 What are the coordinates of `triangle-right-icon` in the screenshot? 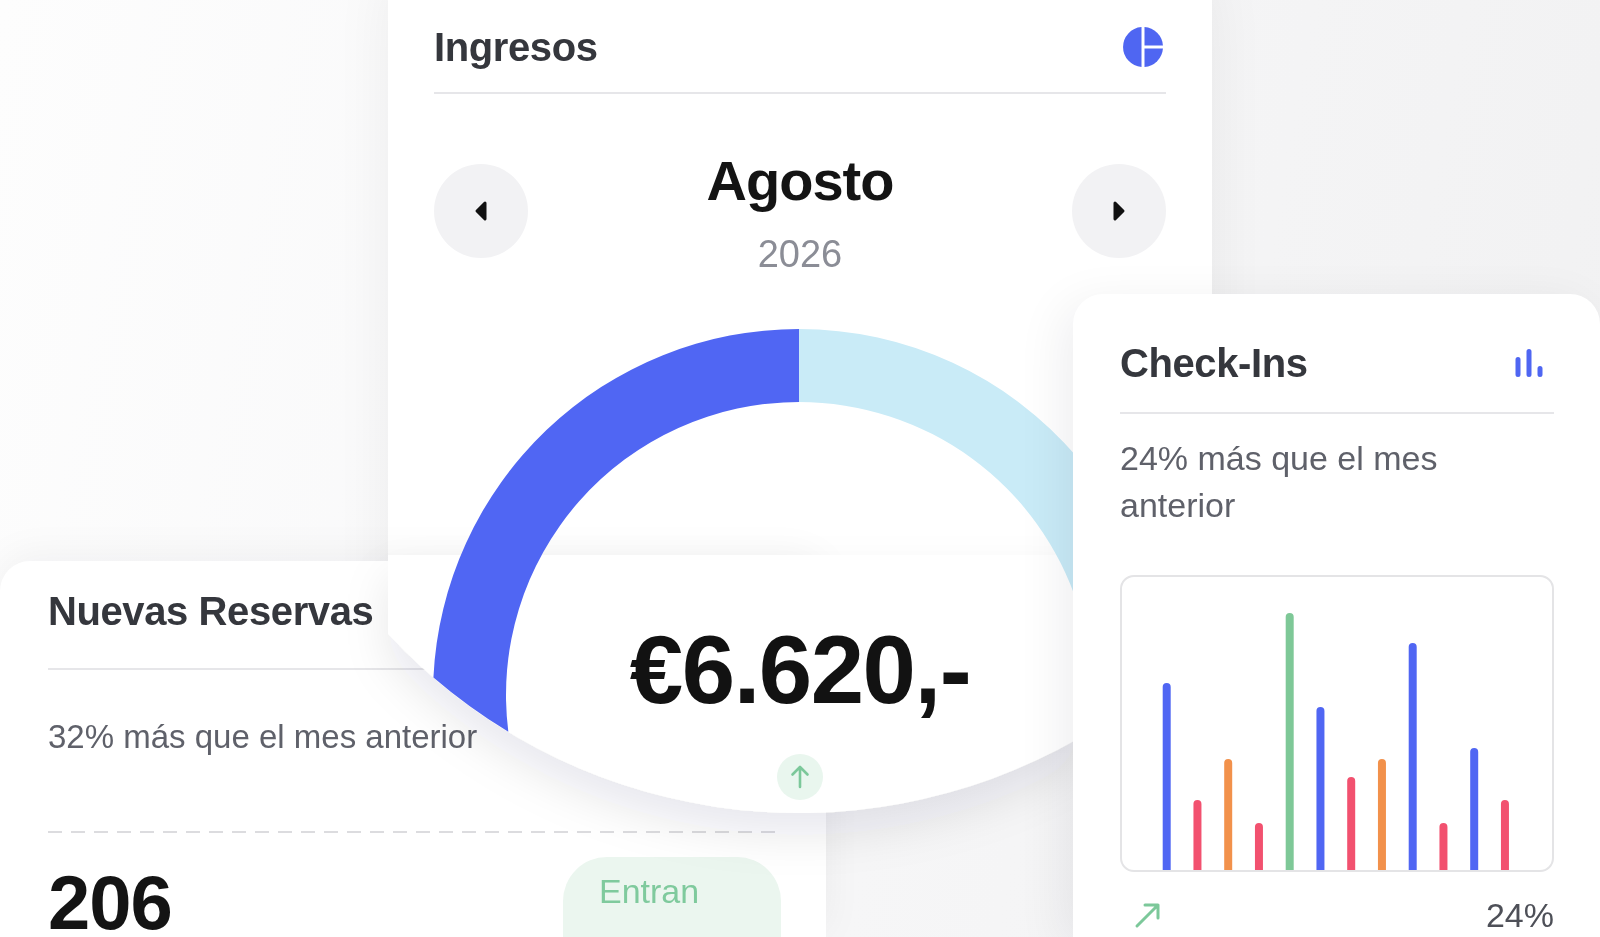 It's located at (1119, 211).